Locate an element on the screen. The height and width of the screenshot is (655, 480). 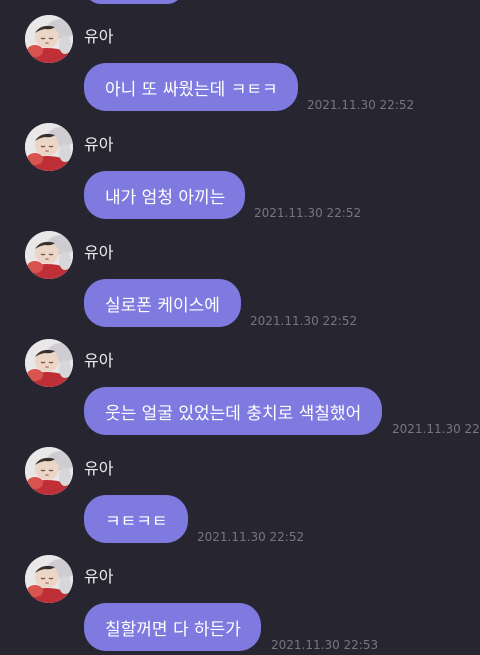
message-bubble: 웃는 얼굴 있었는데 충치로 색칠했어 is located at coordinates (233, 411).